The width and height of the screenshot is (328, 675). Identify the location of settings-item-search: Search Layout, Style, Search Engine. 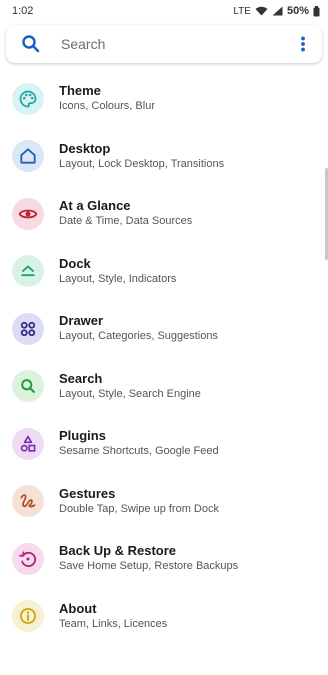
(164, 387).